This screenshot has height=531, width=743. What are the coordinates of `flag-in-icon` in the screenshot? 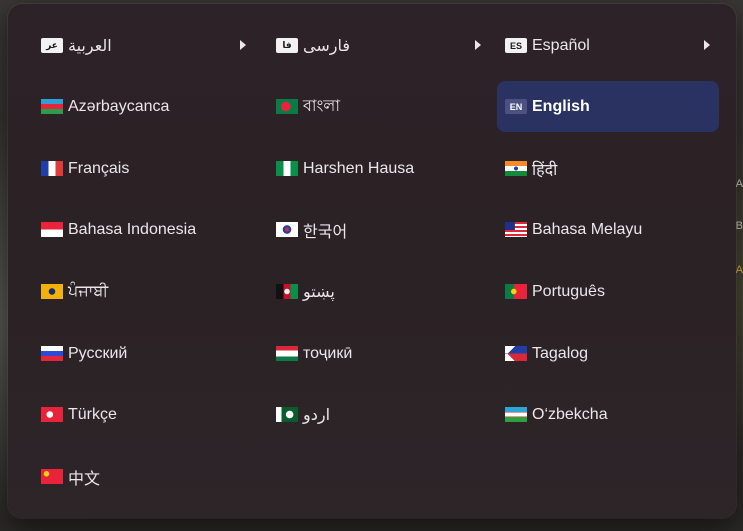 It's located at (516, 168).